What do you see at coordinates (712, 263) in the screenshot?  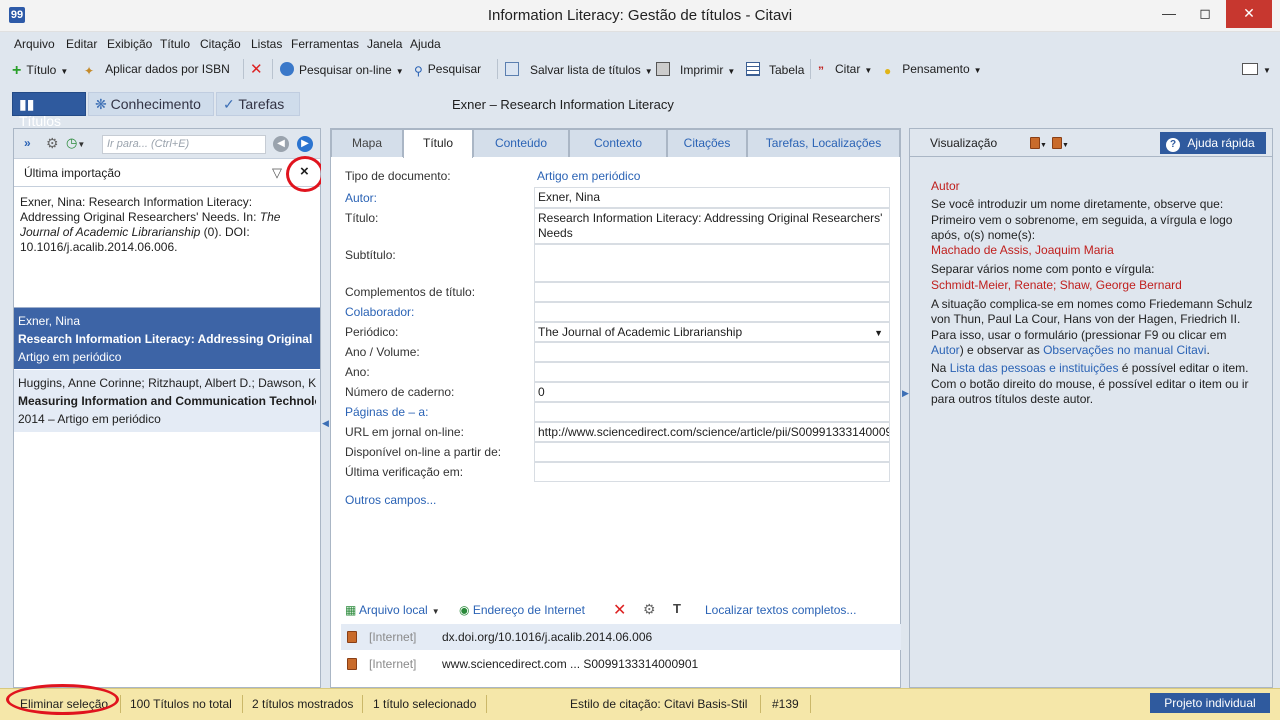 I see `subtitulo-field` at bounding box center [712, 263].